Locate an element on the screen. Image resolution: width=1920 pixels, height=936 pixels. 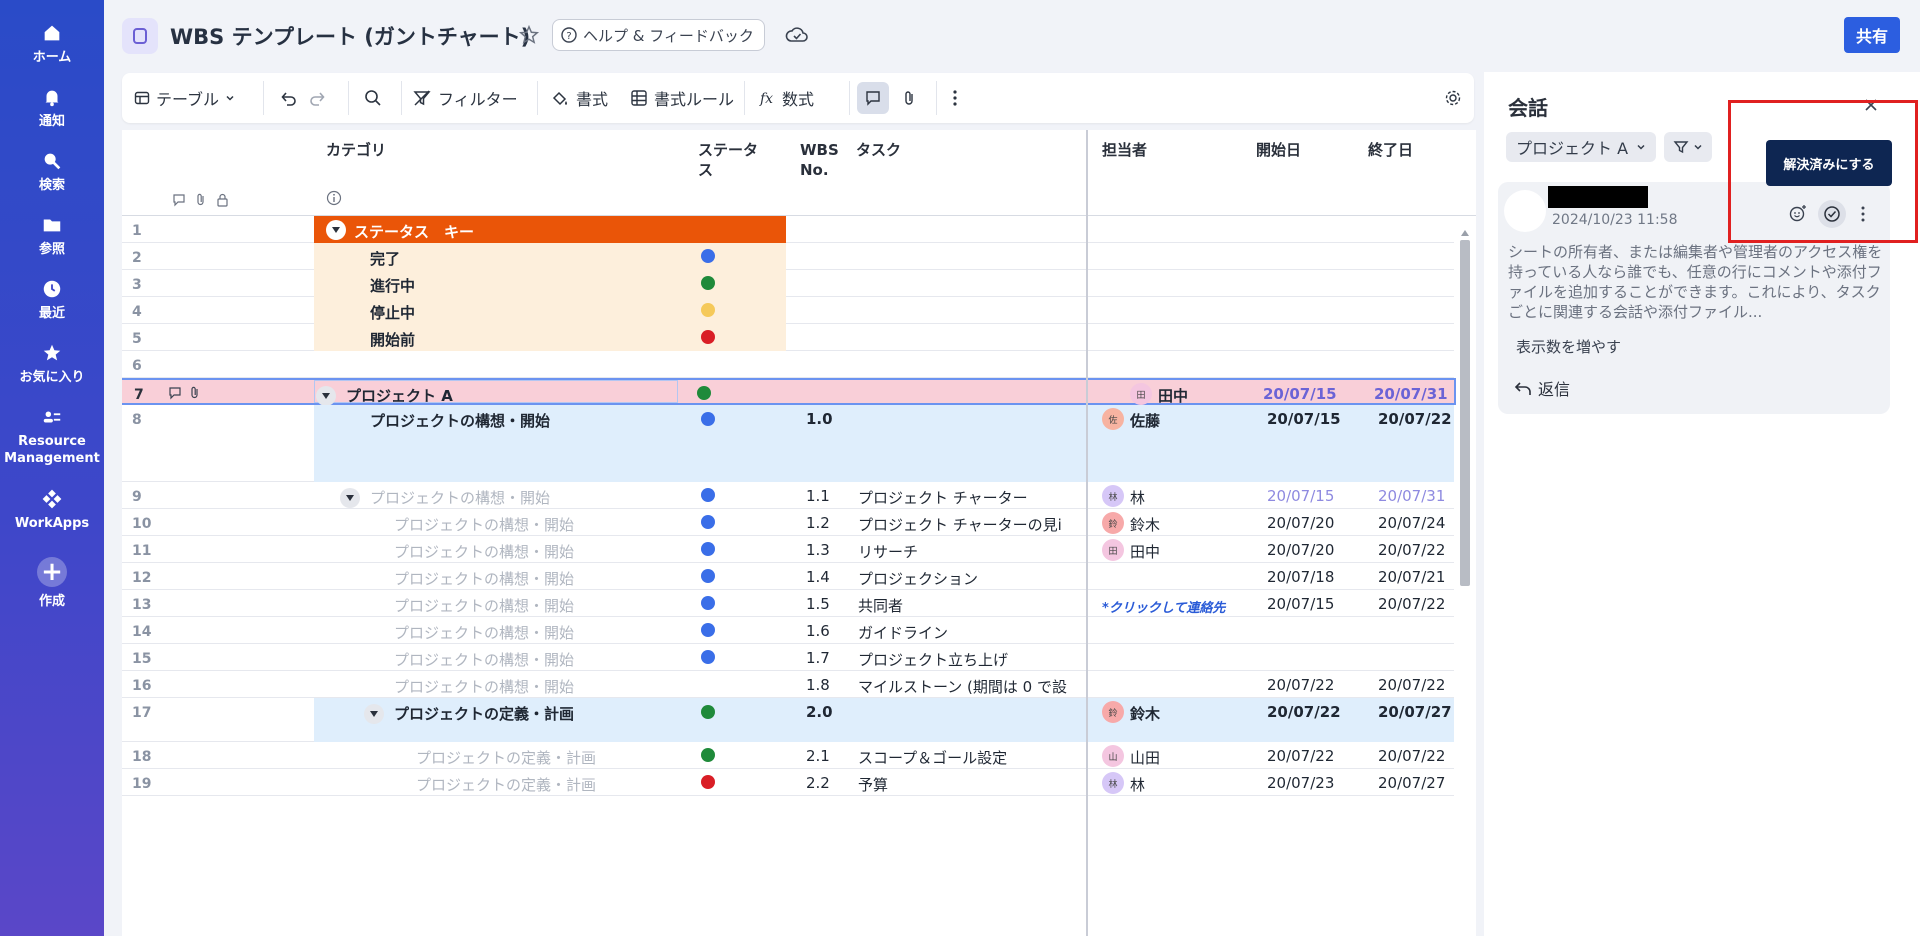
nav-home: ホーム is located at coordinates (52, 44).